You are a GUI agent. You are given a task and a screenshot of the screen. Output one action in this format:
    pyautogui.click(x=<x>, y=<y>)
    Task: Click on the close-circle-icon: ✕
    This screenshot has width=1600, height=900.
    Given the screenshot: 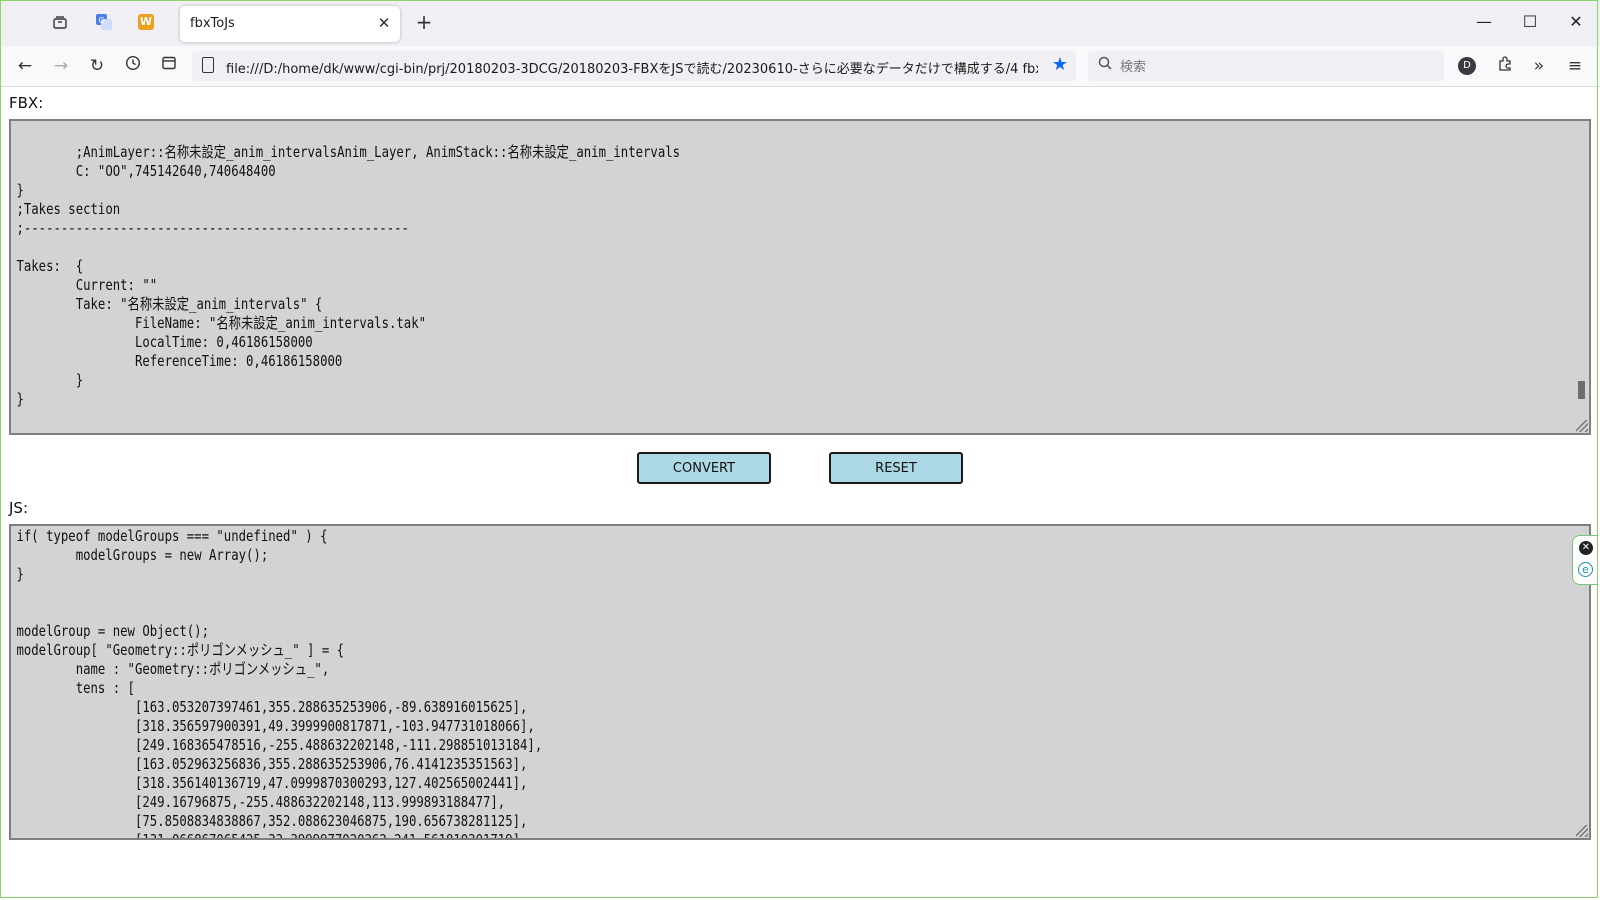 What is the action you would take?
    pyautogui.click(x=1586, y=548)
    